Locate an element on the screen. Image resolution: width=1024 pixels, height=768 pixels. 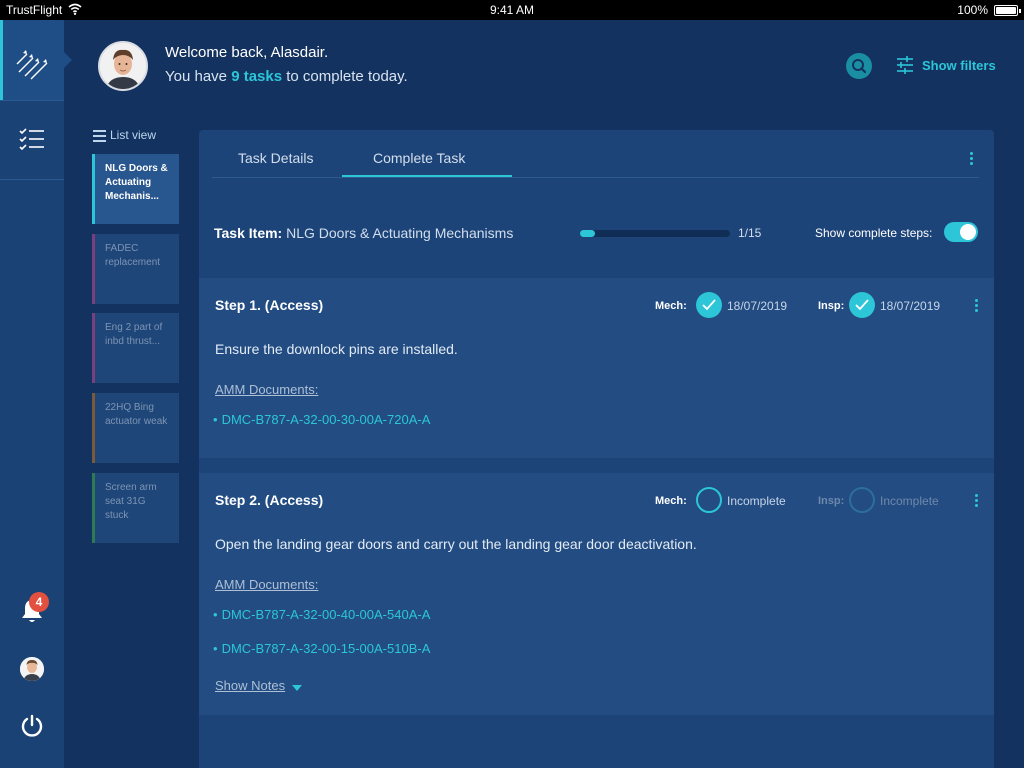
profile-avatar is located at coordinates (32, 669).